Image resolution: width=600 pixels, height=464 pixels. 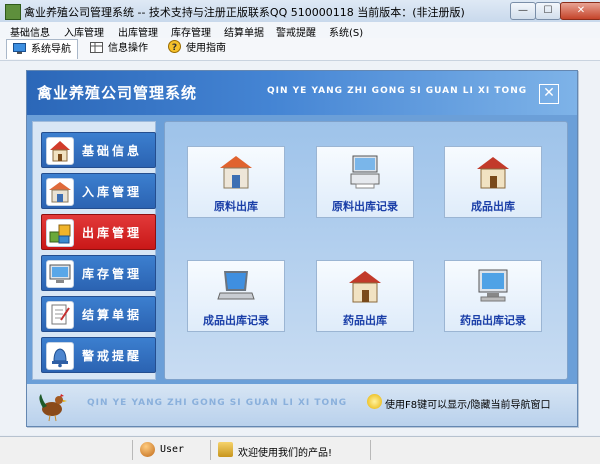 I want to click on nav-basic-info-label: 基础信息, so click(x=112, y=151).